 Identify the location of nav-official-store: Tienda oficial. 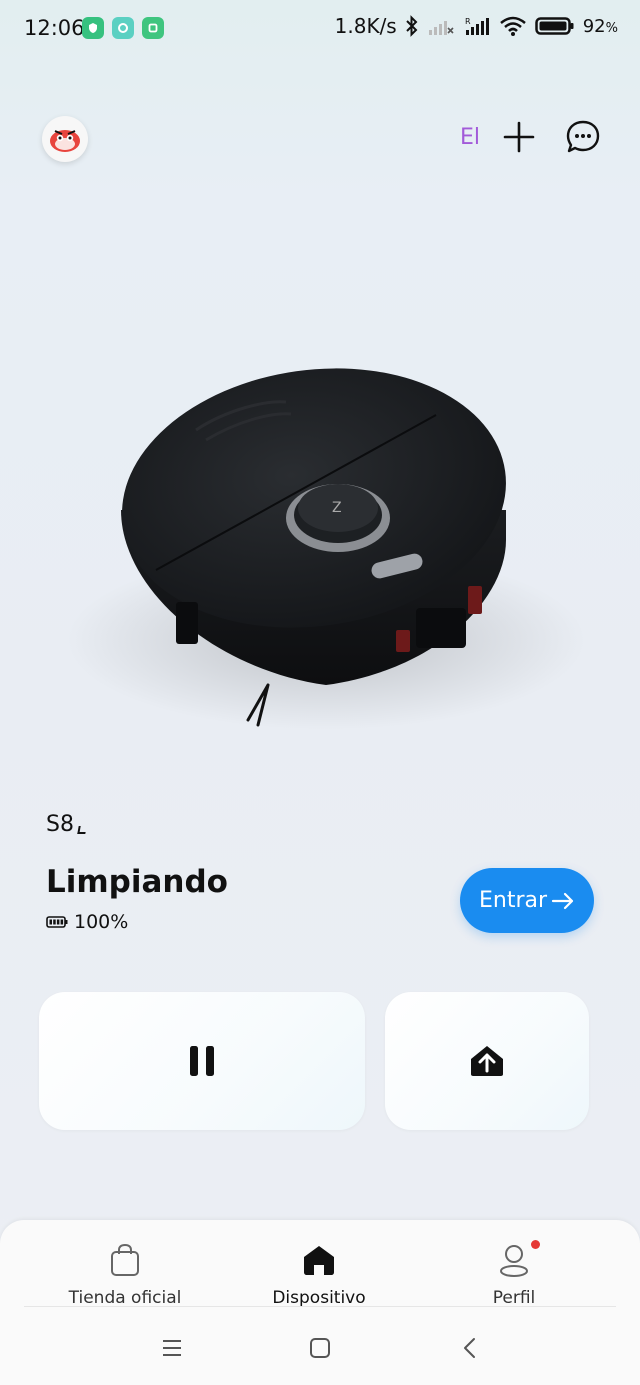
(125, 1274).